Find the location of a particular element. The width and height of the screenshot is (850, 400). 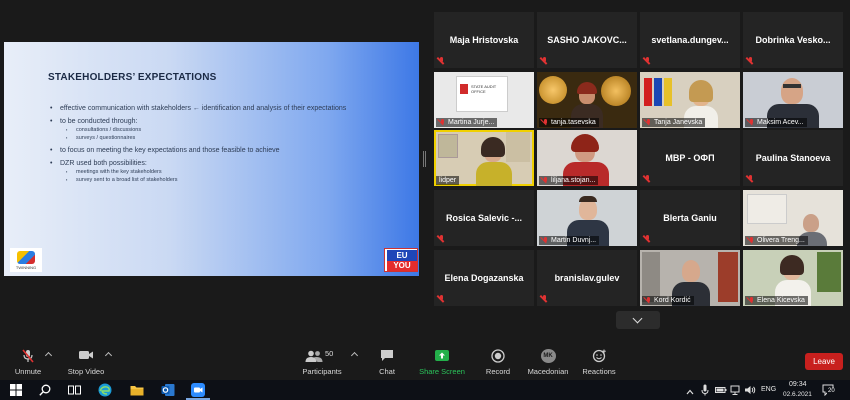

participant-tile: Kord Kordić is located at coordinates (690, 278).